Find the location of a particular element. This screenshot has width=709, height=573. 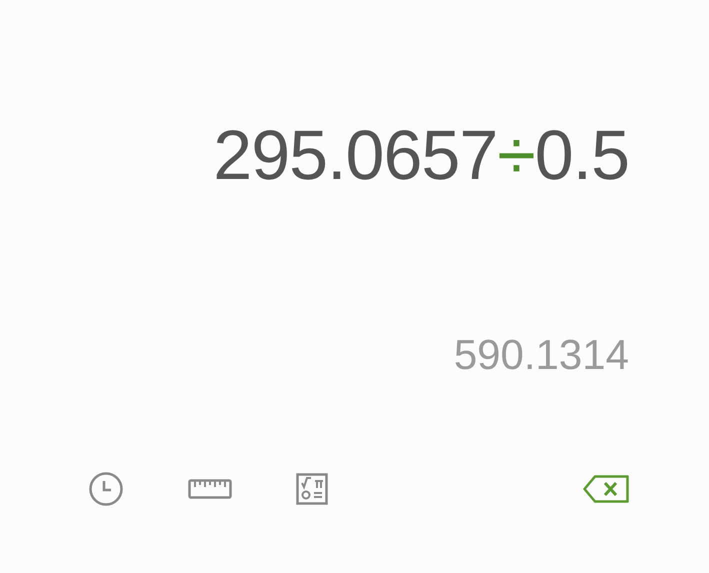

expression-number: 295.0657 is located at coordinates (355, 155).